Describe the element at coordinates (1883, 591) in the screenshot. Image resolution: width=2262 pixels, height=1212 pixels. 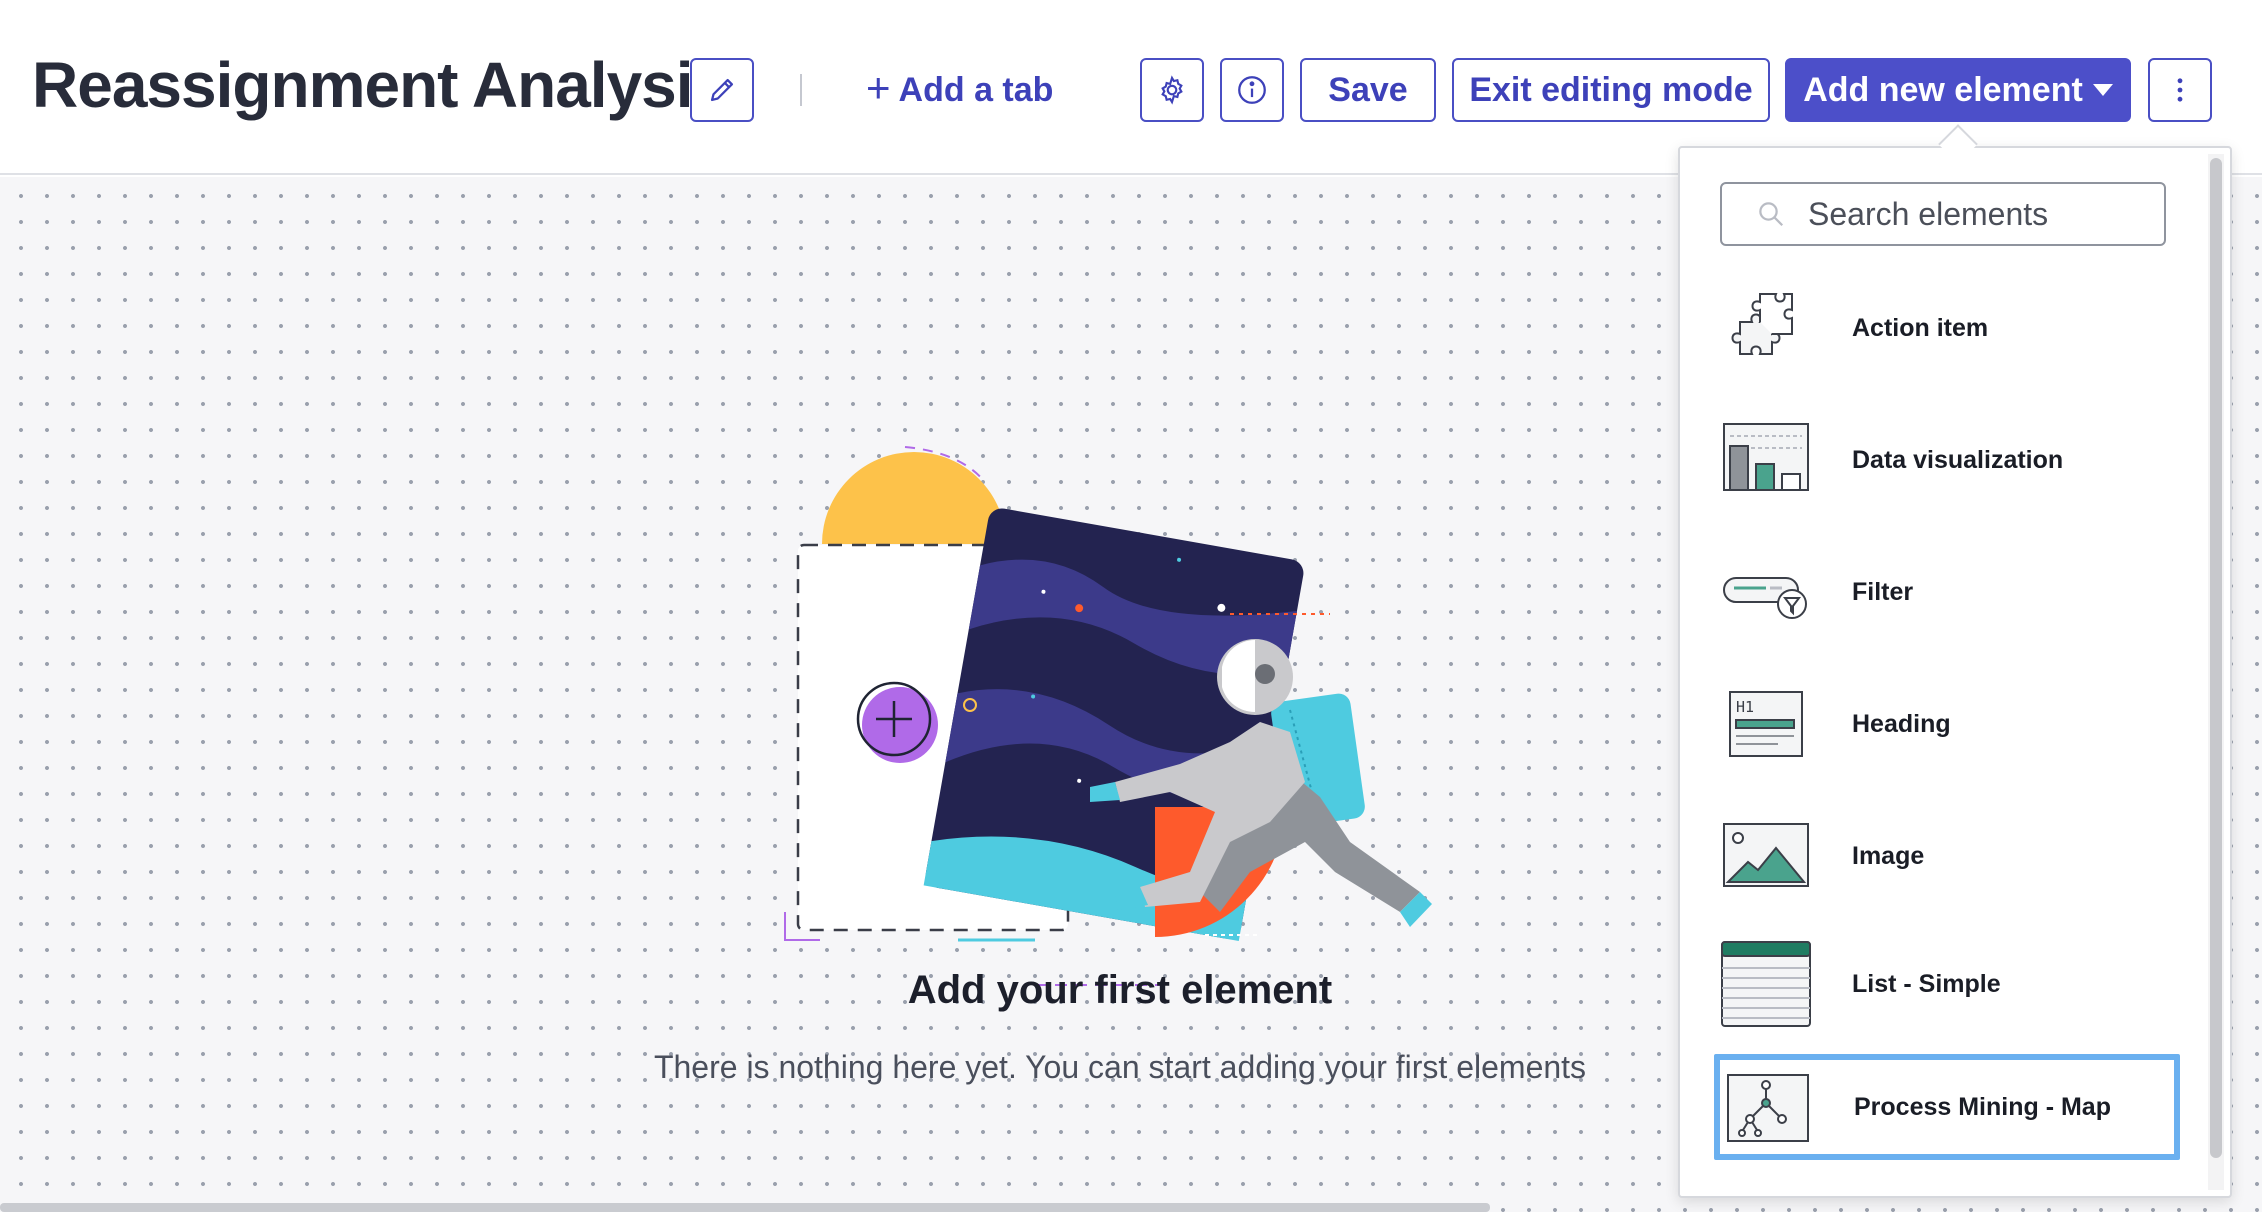
I see `element-item-label: Filter` at that location.